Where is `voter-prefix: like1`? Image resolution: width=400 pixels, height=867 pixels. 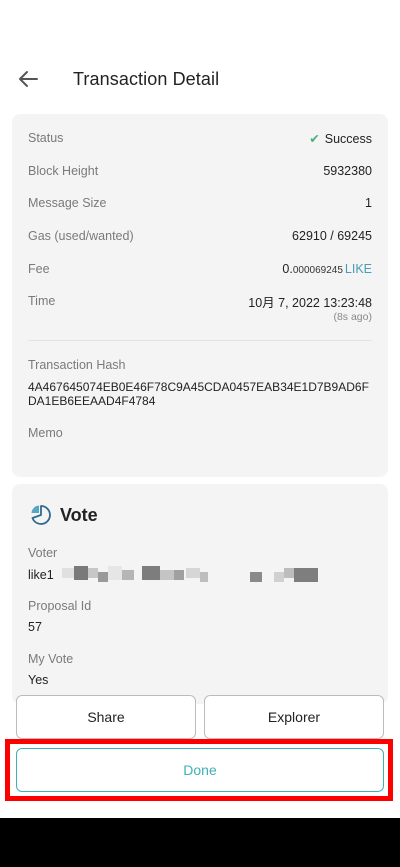
voter-prefix: like1 is located at coordinates (41, 575).